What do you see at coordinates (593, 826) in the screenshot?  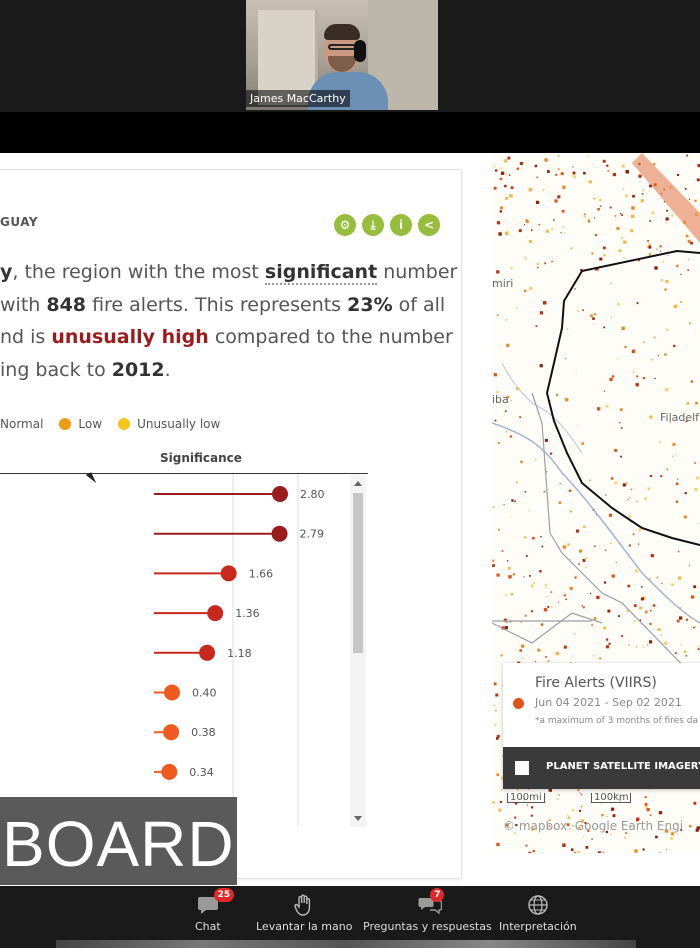 I see `map-attribution: © mapbox ·Google Earth Engi` at bounding box center [593, 826].